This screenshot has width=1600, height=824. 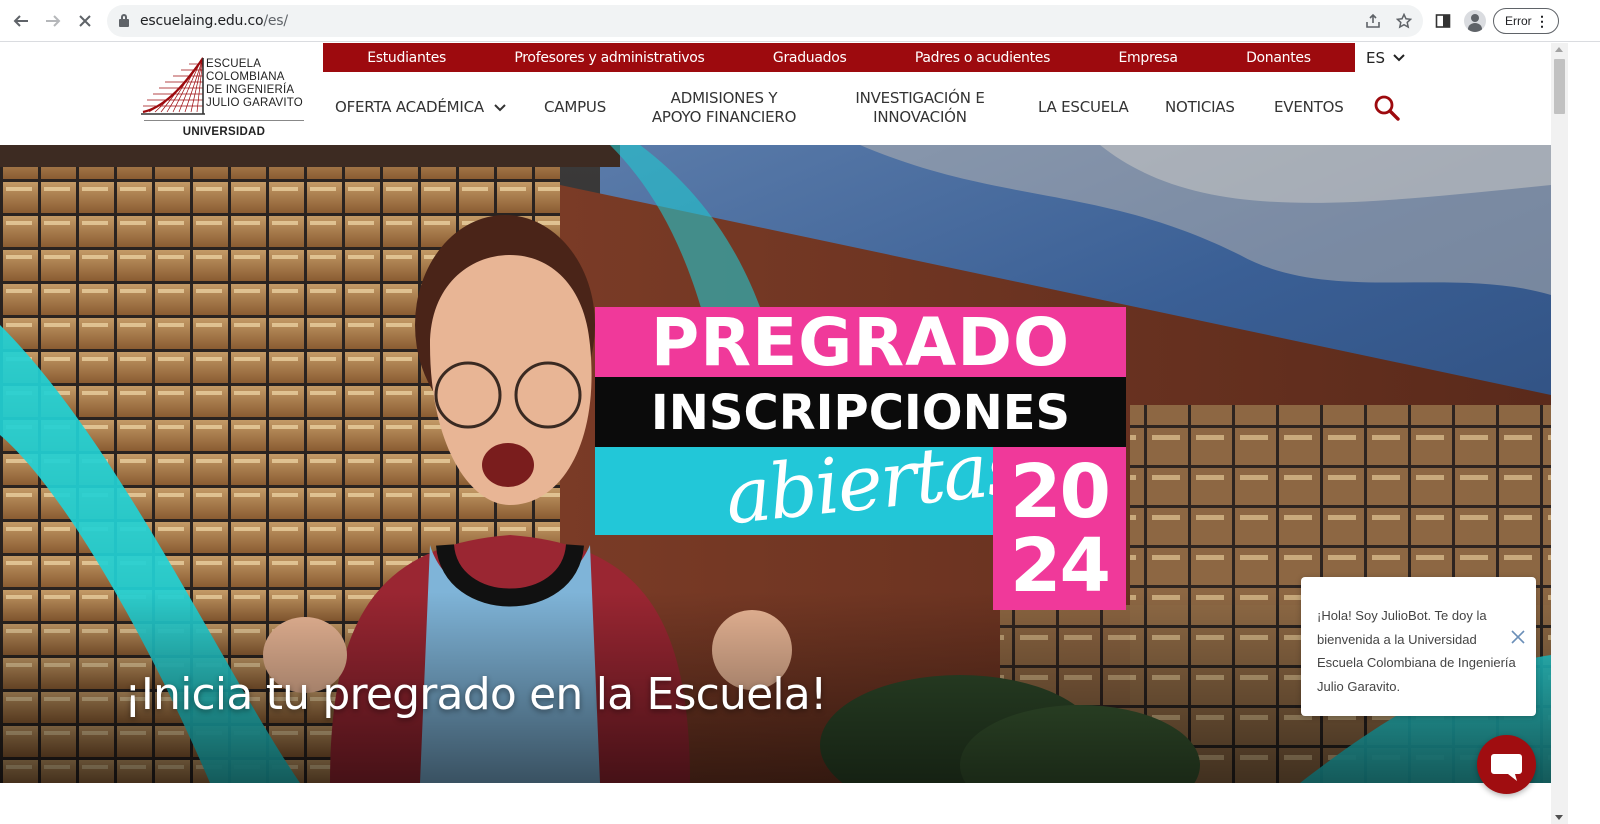 I want to click on hero-caption: ¡Inicia tu pregrado en la Escuela!, so click(x=476, y=694).